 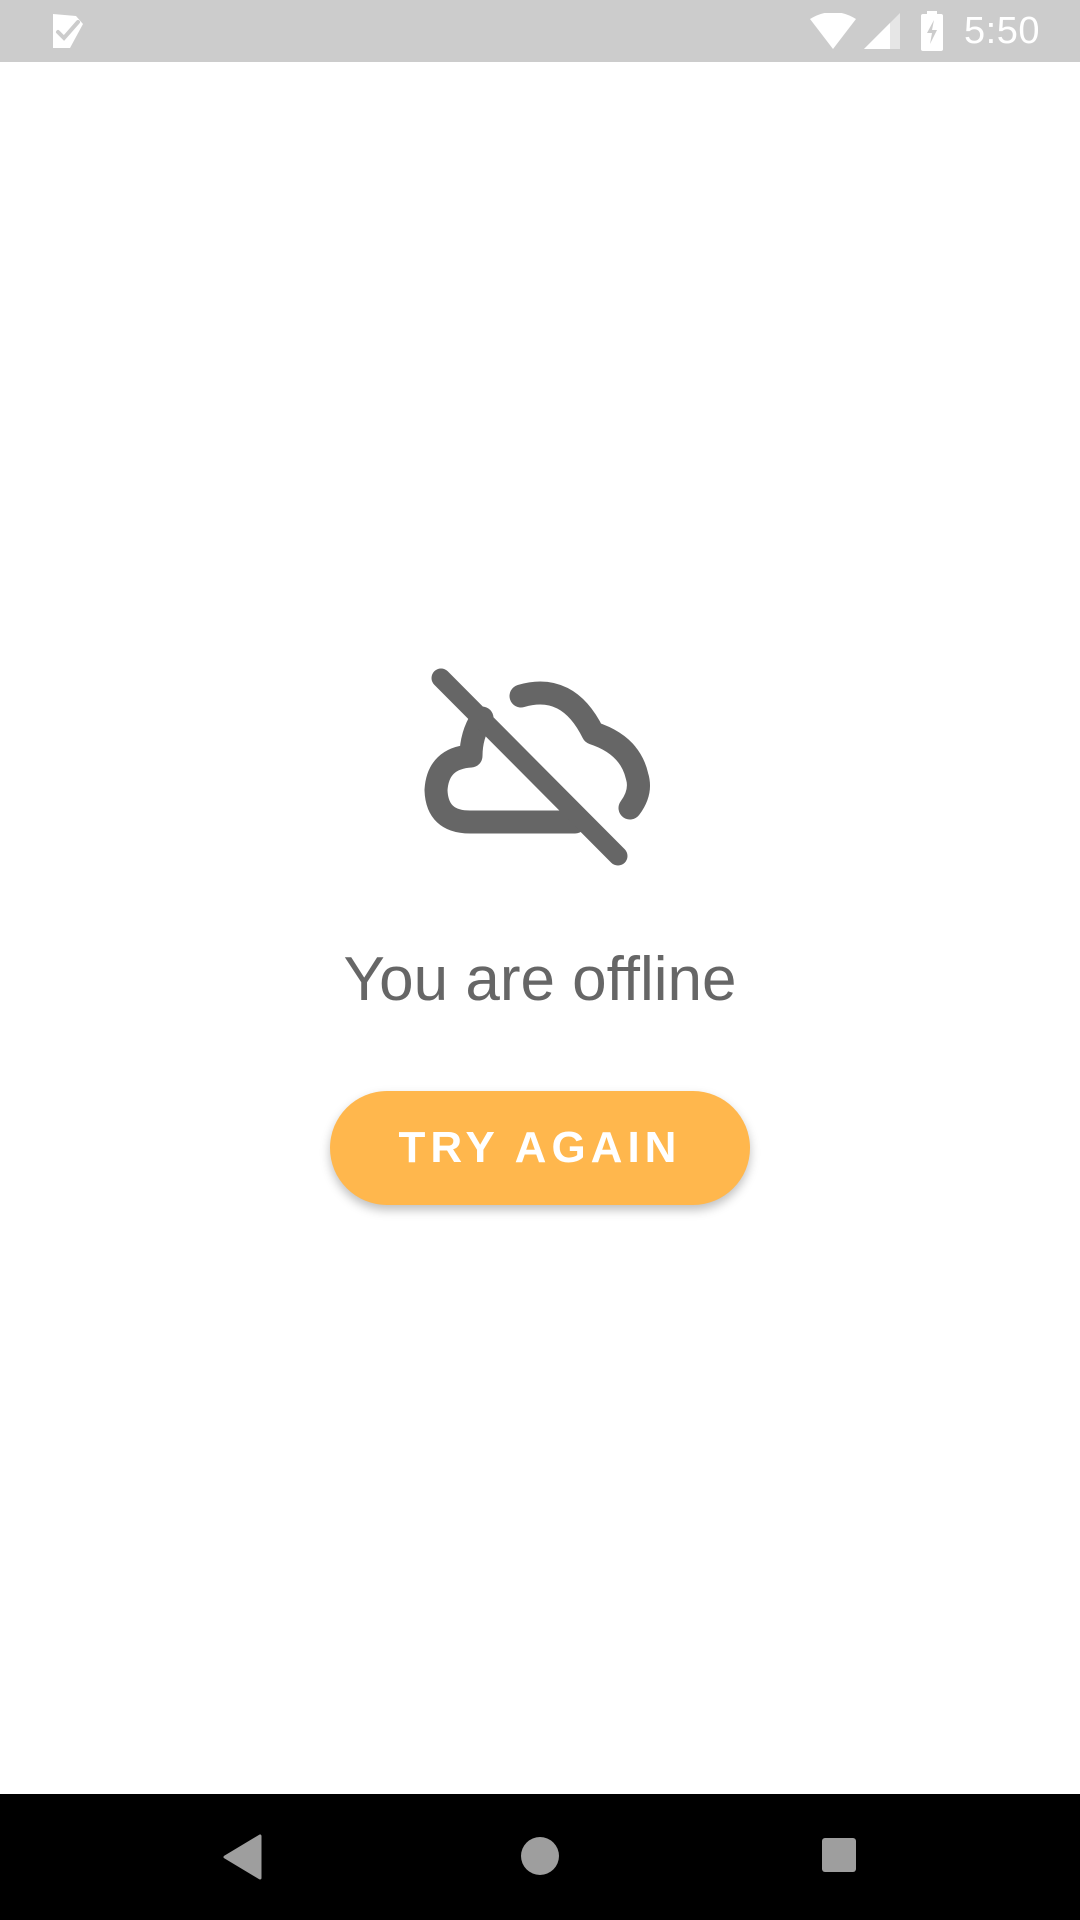 I want to click on recents-icon, so click(x=839, y=1855).